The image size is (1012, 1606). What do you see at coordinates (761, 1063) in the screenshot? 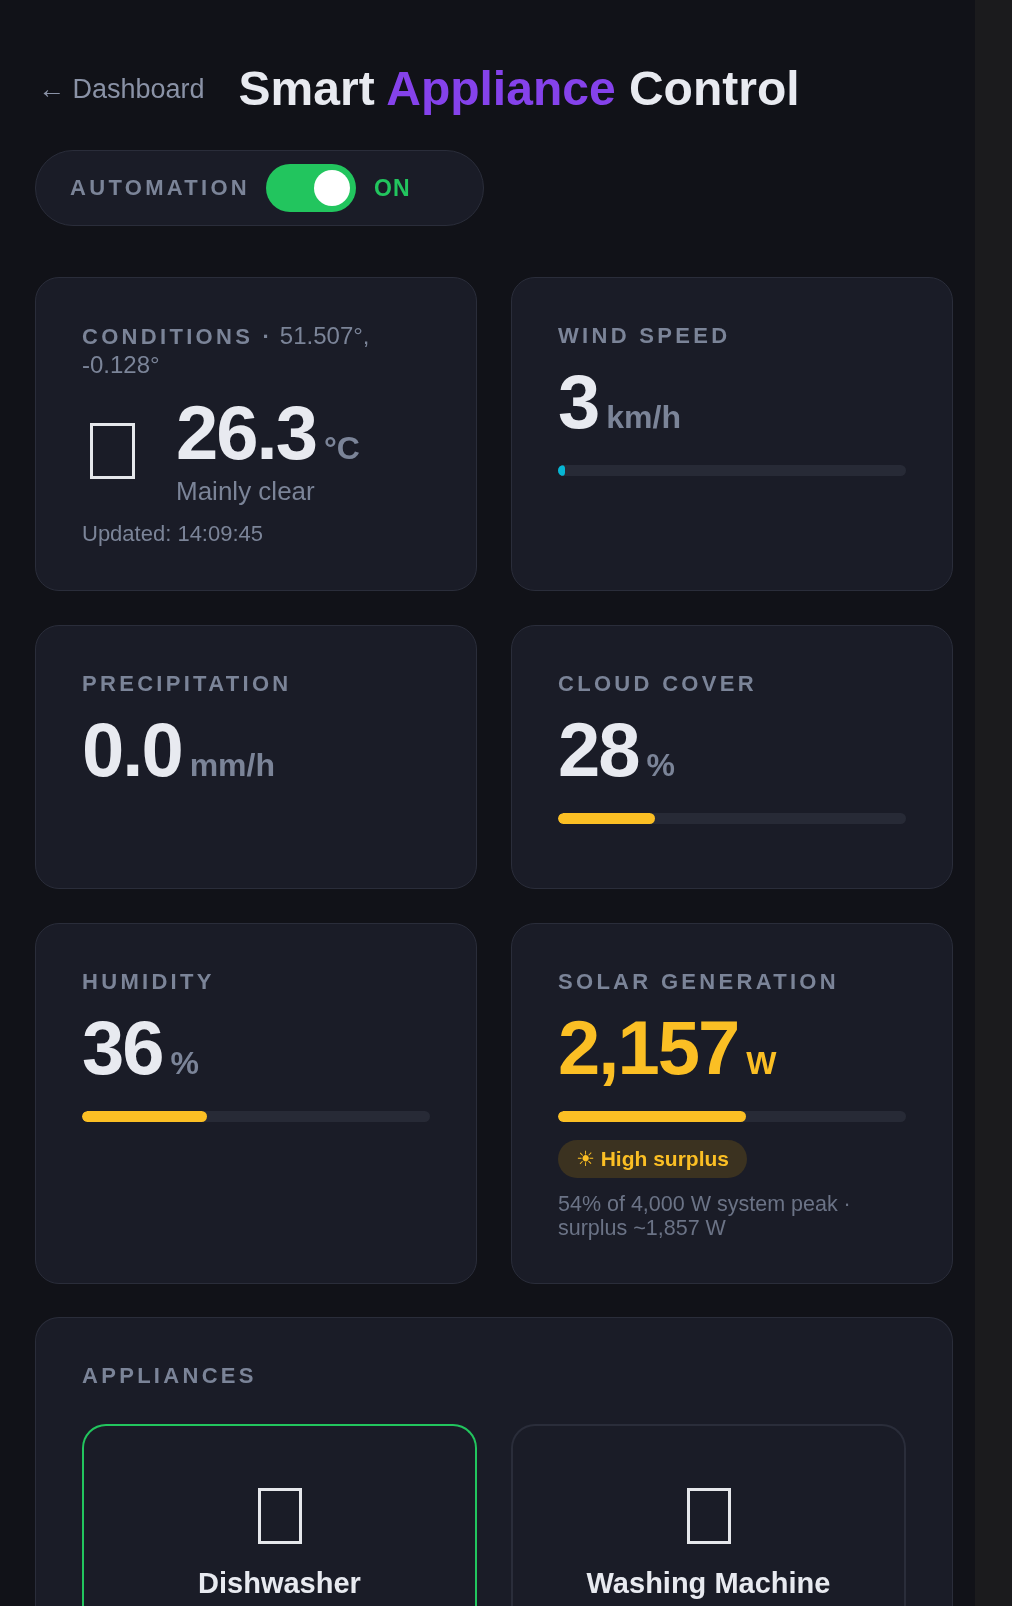
I see `metric-unit: W` at bounding box center [761, 1063].